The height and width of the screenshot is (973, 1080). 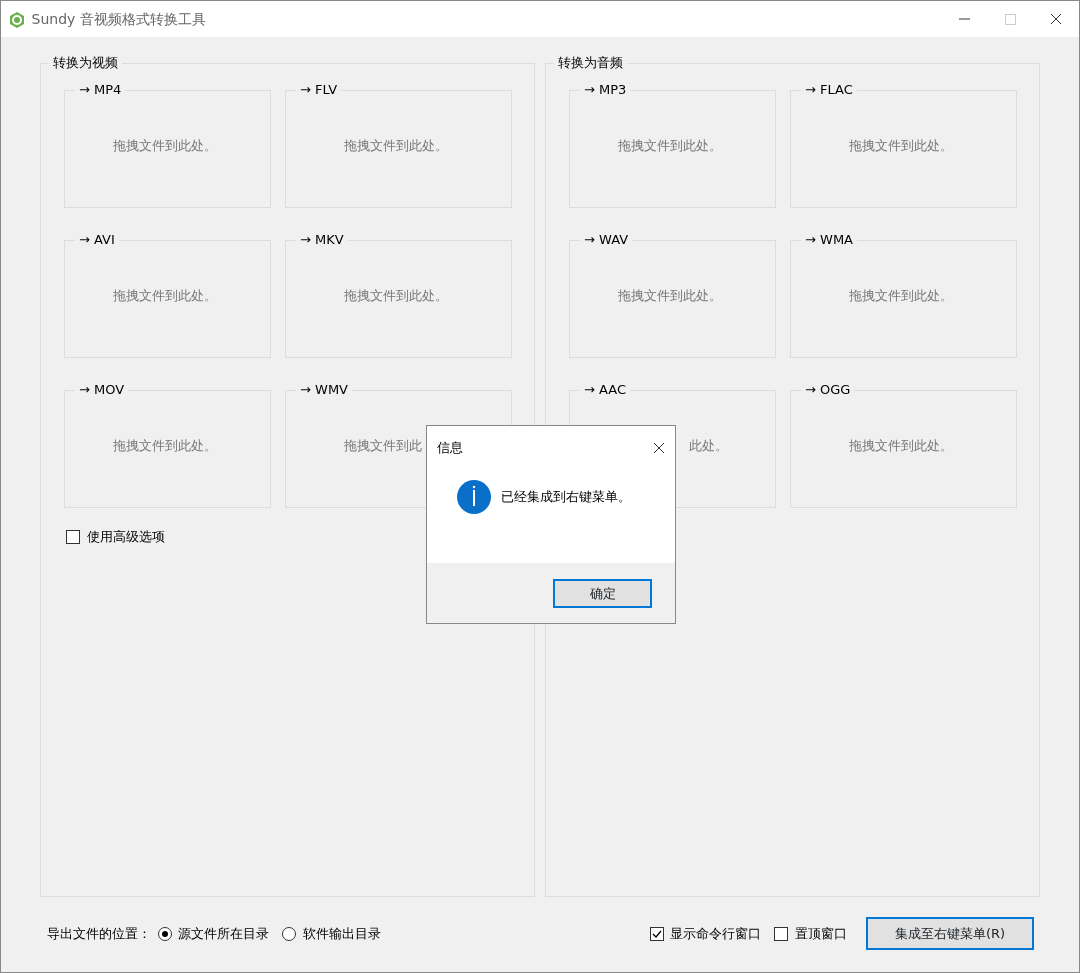 What do you see at coordinates (605, 390) in the screenshot?
I see `drop-zone-label: → AAC` at bounding box center [605, 390].